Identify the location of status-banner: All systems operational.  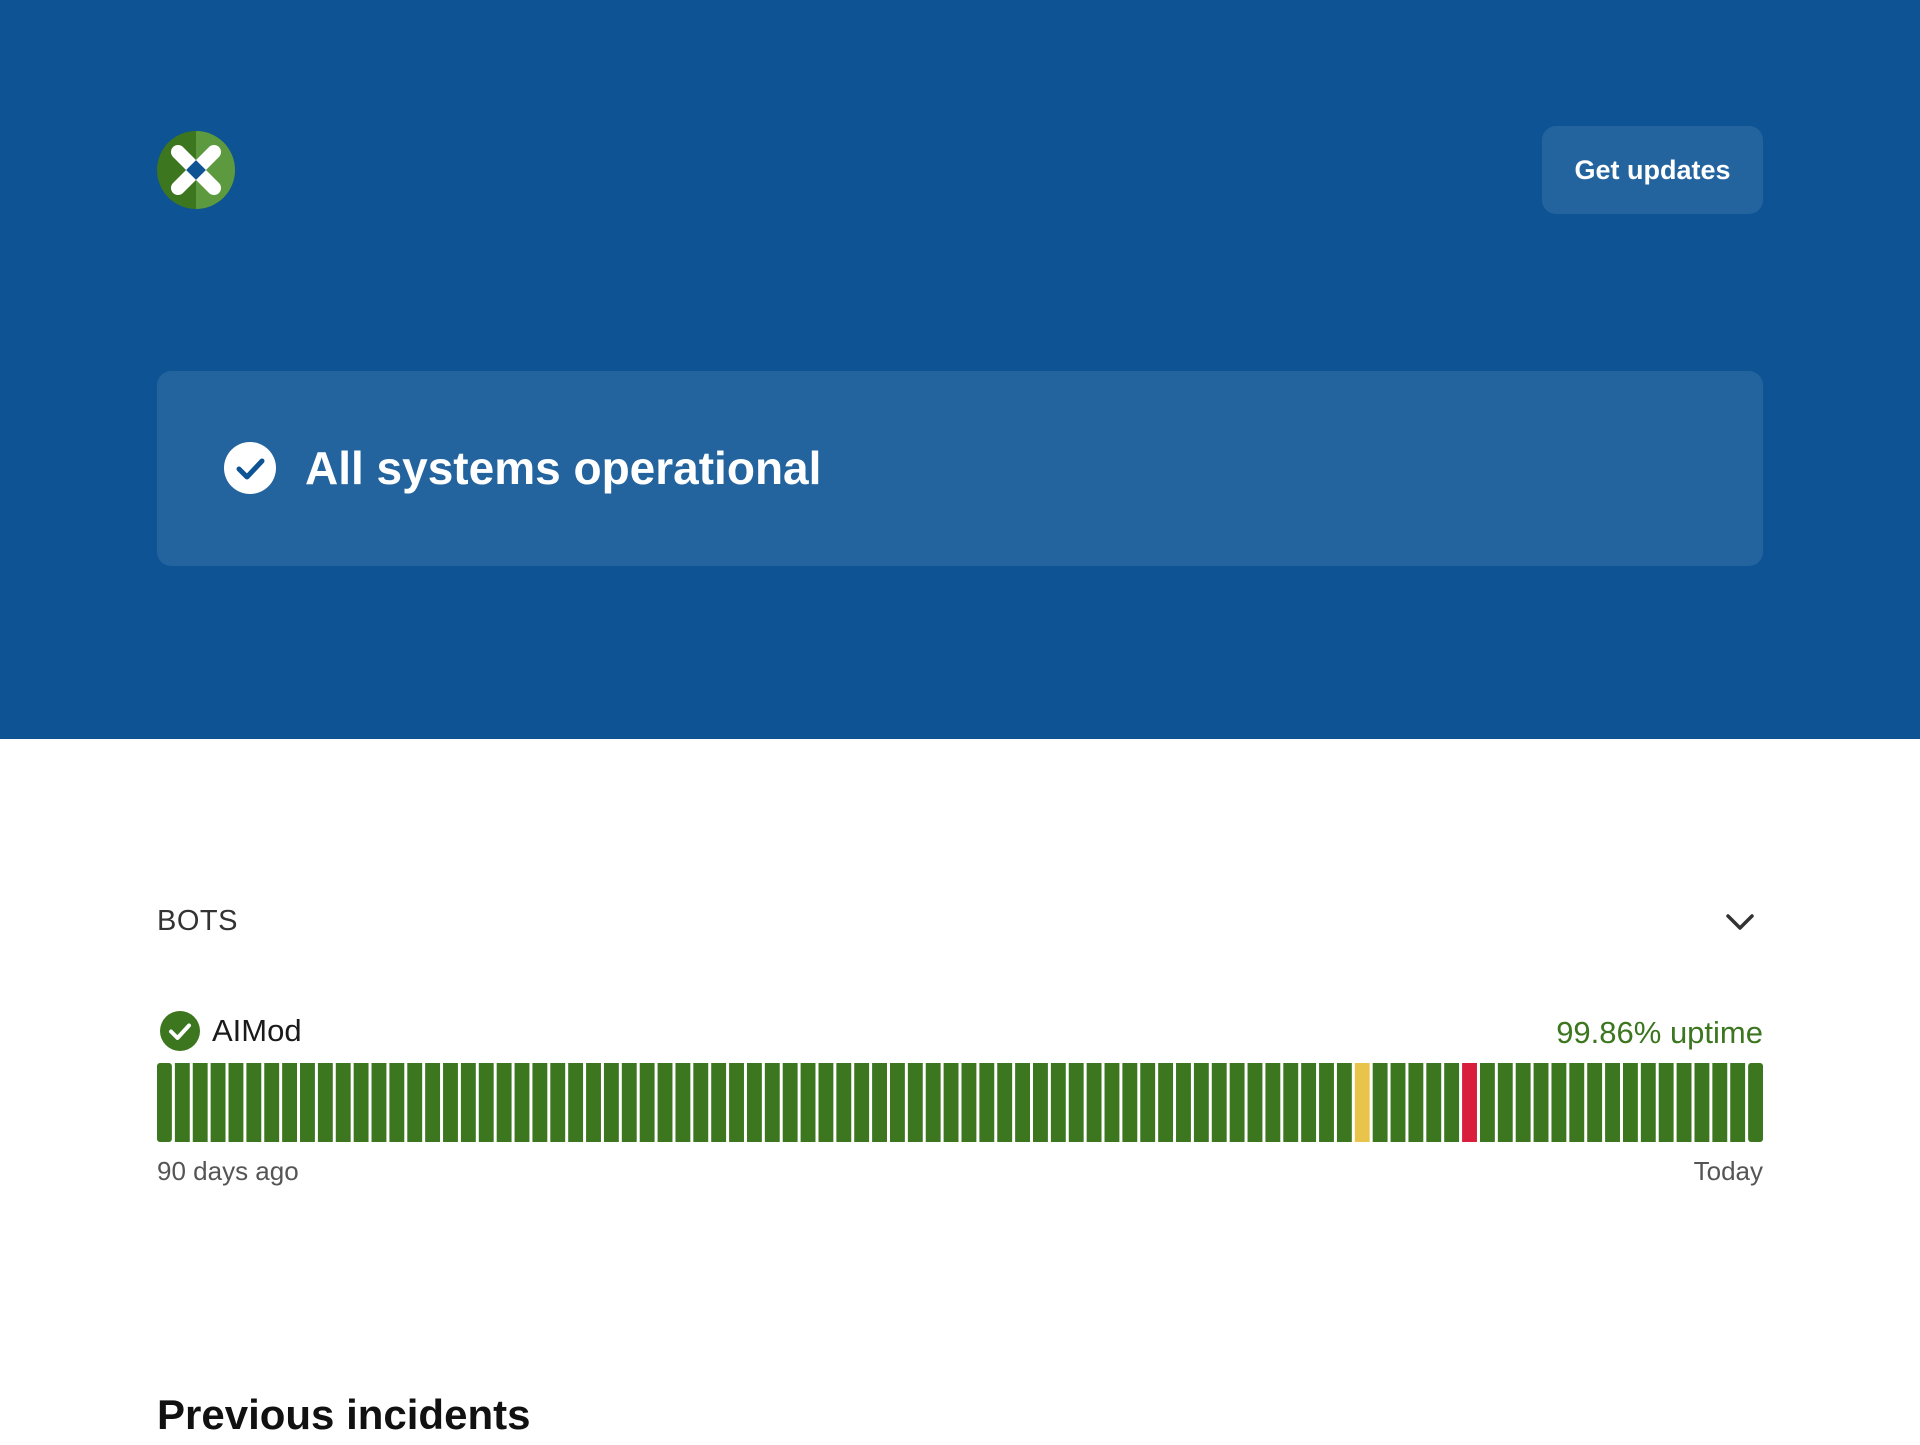
(960, 468).